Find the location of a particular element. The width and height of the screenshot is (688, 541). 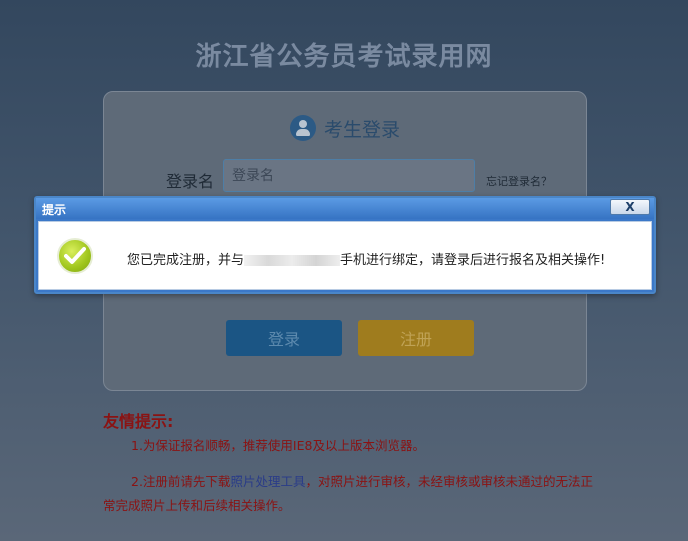

tip-item-2-suffix: ，对照片进行审核，未经审核或审核未通过的无法正 is located at coordinates (449, 481).